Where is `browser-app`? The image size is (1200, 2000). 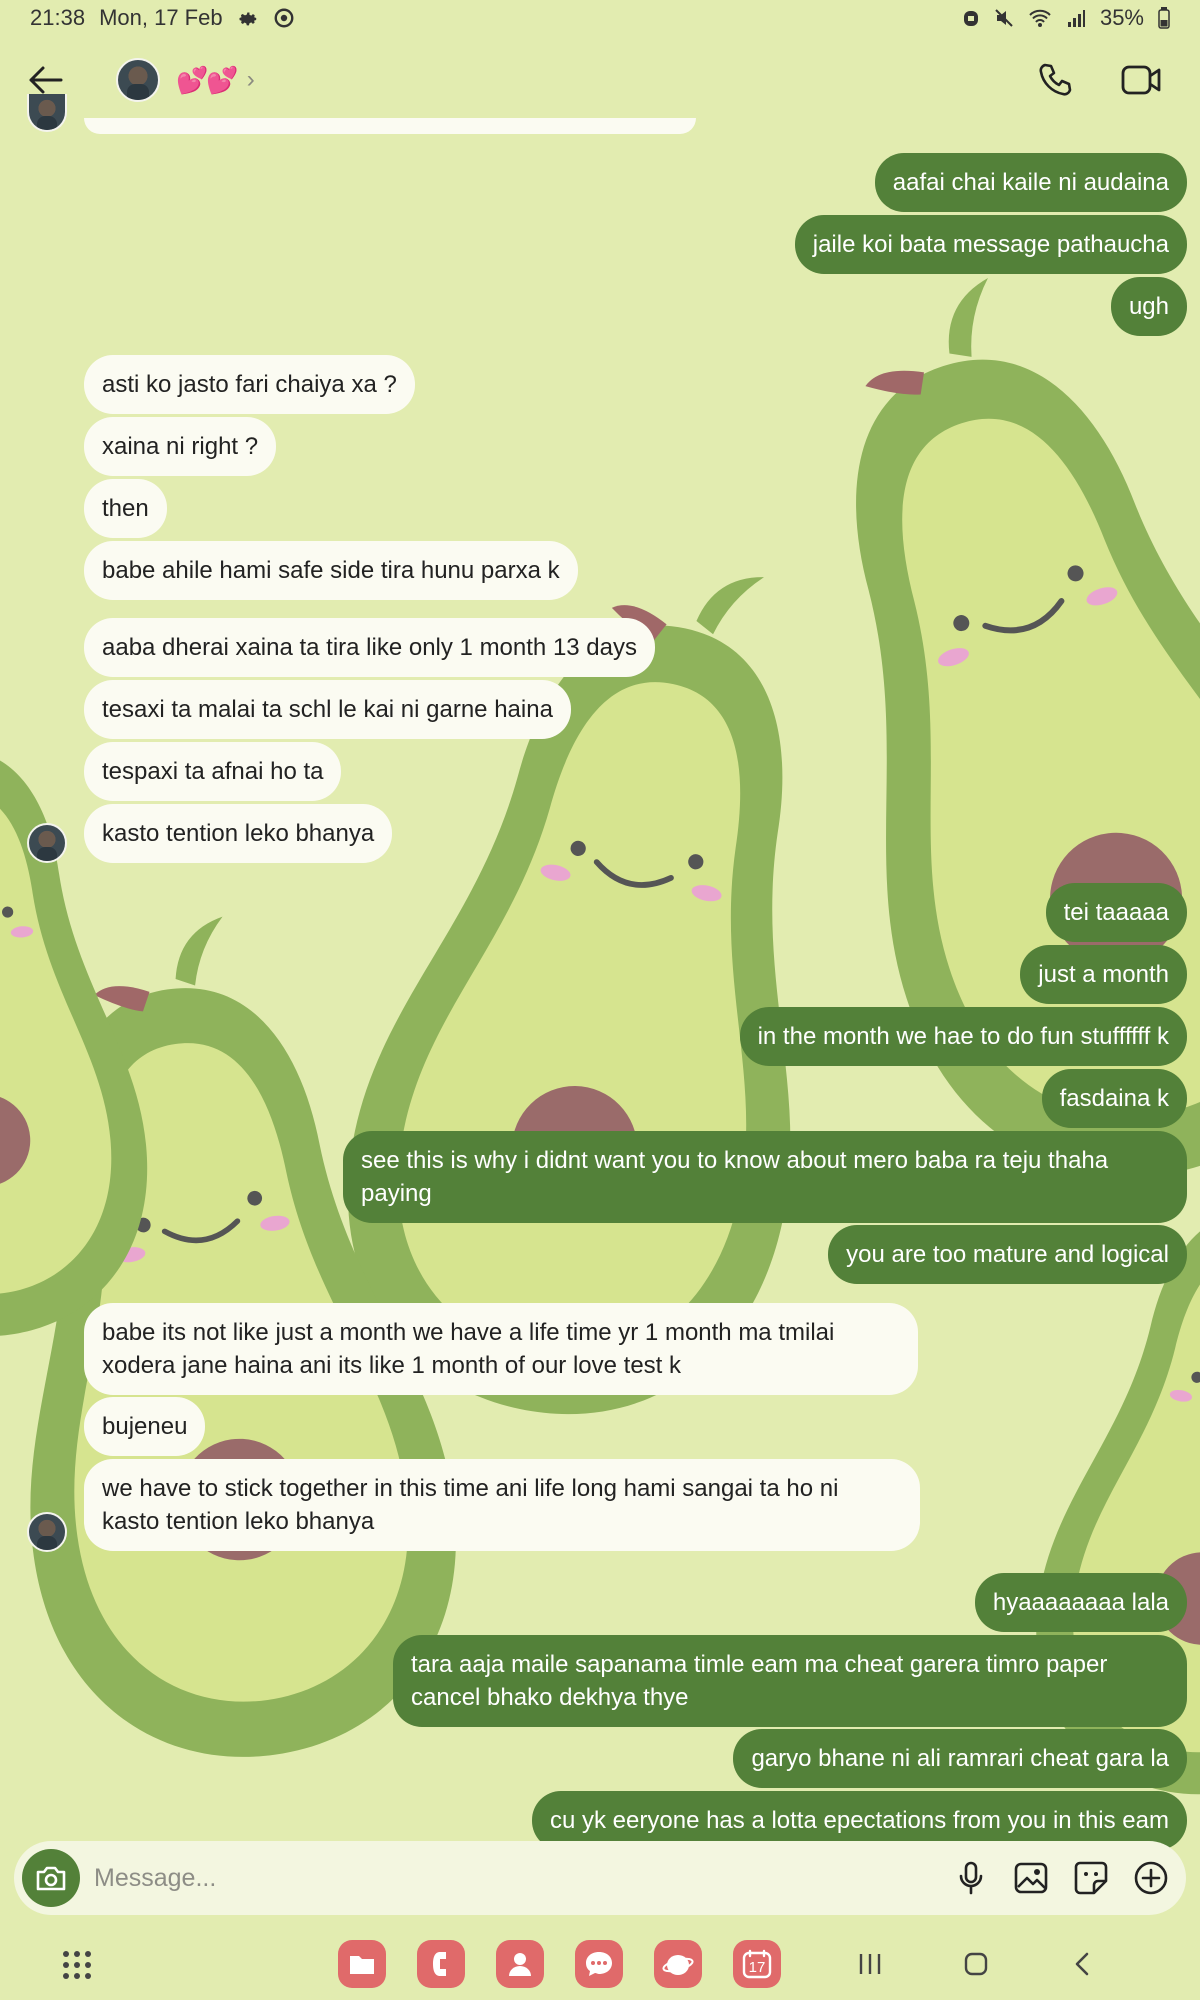
browser-app is located at coordinates (678, 1964).